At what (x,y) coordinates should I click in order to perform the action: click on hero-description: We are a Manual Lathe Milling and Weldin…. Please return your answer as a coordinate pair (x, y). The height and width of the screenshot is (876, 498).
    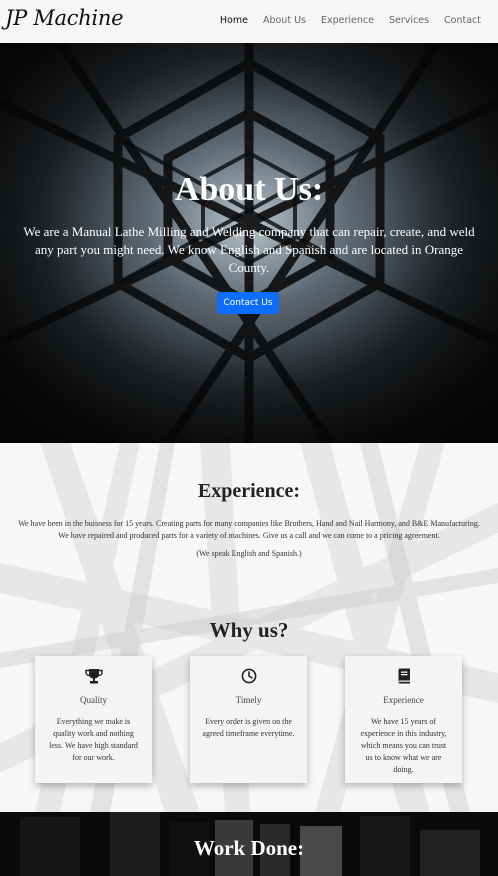
    Looking at the image, I should click on (249, 249).